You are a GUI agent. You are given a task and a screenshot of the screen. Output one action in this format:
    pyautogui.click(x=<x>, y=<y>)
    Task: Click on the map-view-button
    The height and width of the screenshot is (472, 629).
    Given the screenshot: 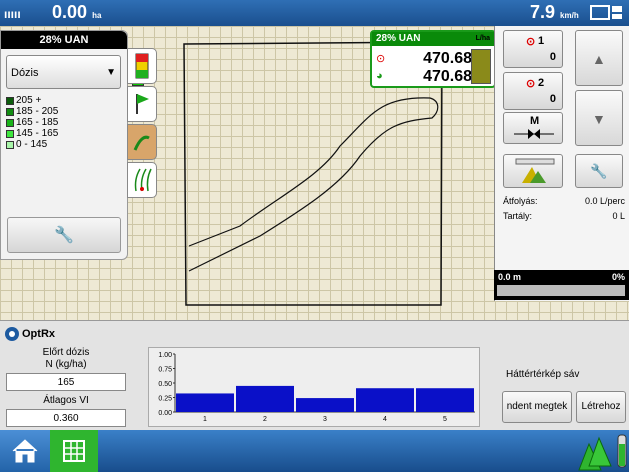 What is the action you would take?
    pyautogui.click(x=74, y=451)
    